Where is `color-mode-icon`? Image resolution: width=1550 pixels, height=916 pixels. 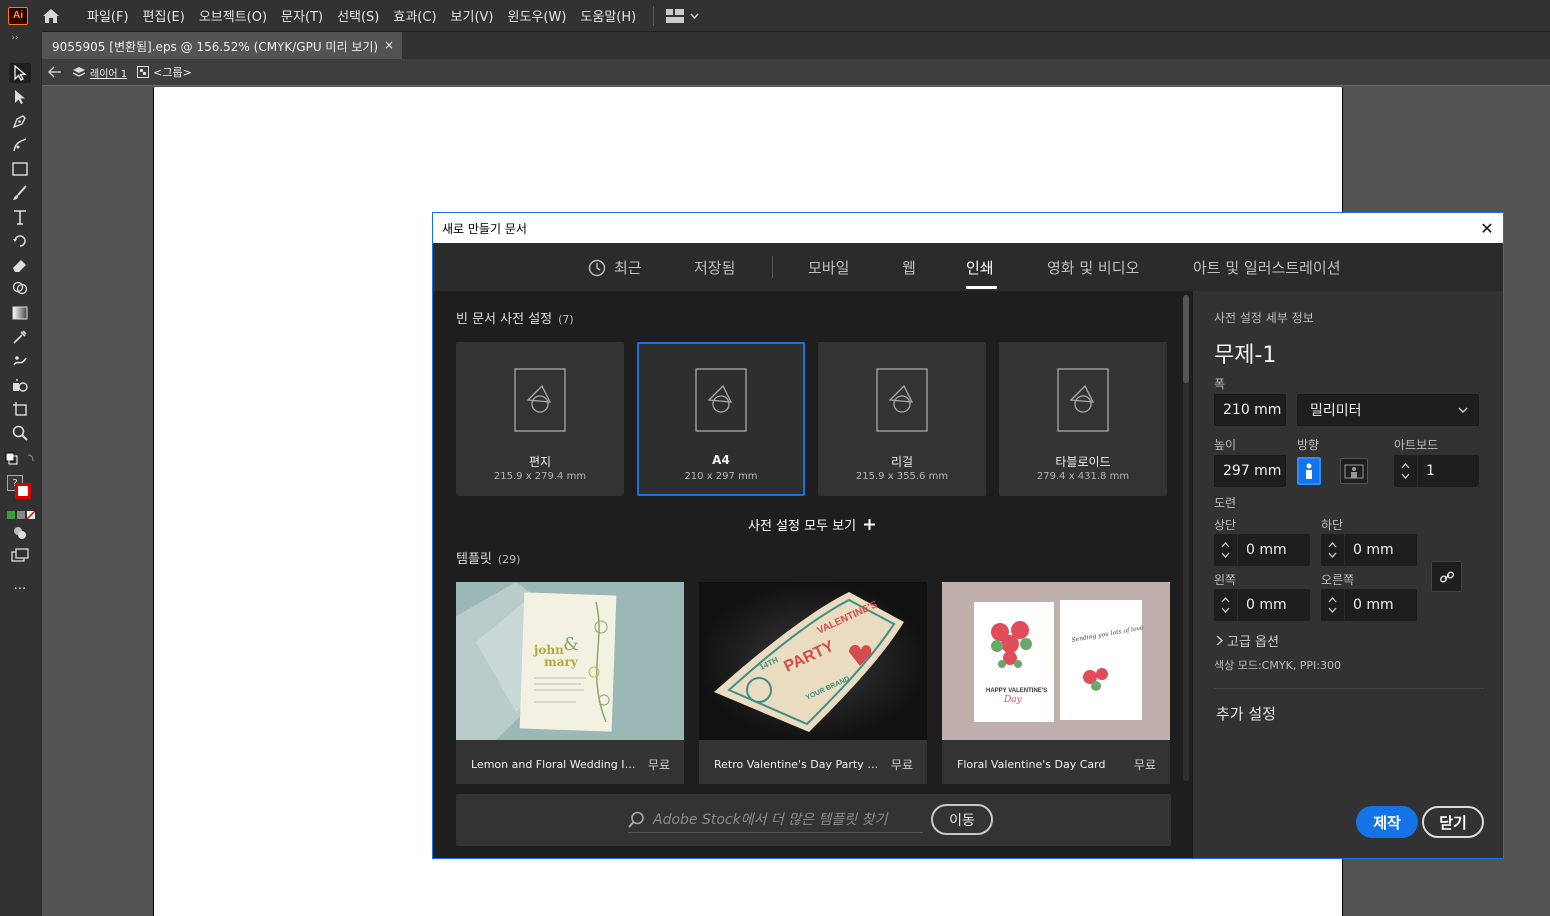 color-mode-icon is located at coordinates (21, 515).